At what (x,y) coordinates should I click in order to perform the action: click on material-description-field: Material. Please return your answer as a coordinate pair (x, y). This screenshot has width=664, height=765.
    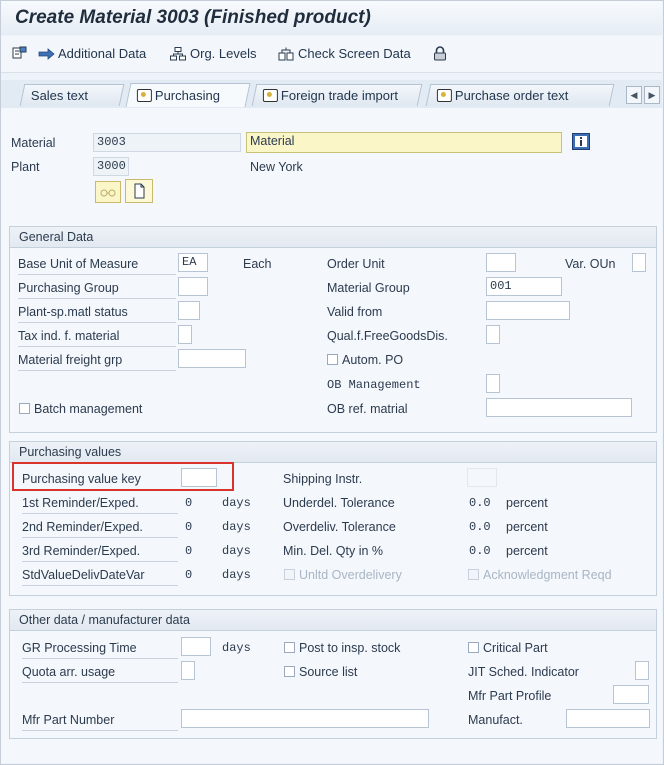
    Looking at the image, I should click on (404, 142).